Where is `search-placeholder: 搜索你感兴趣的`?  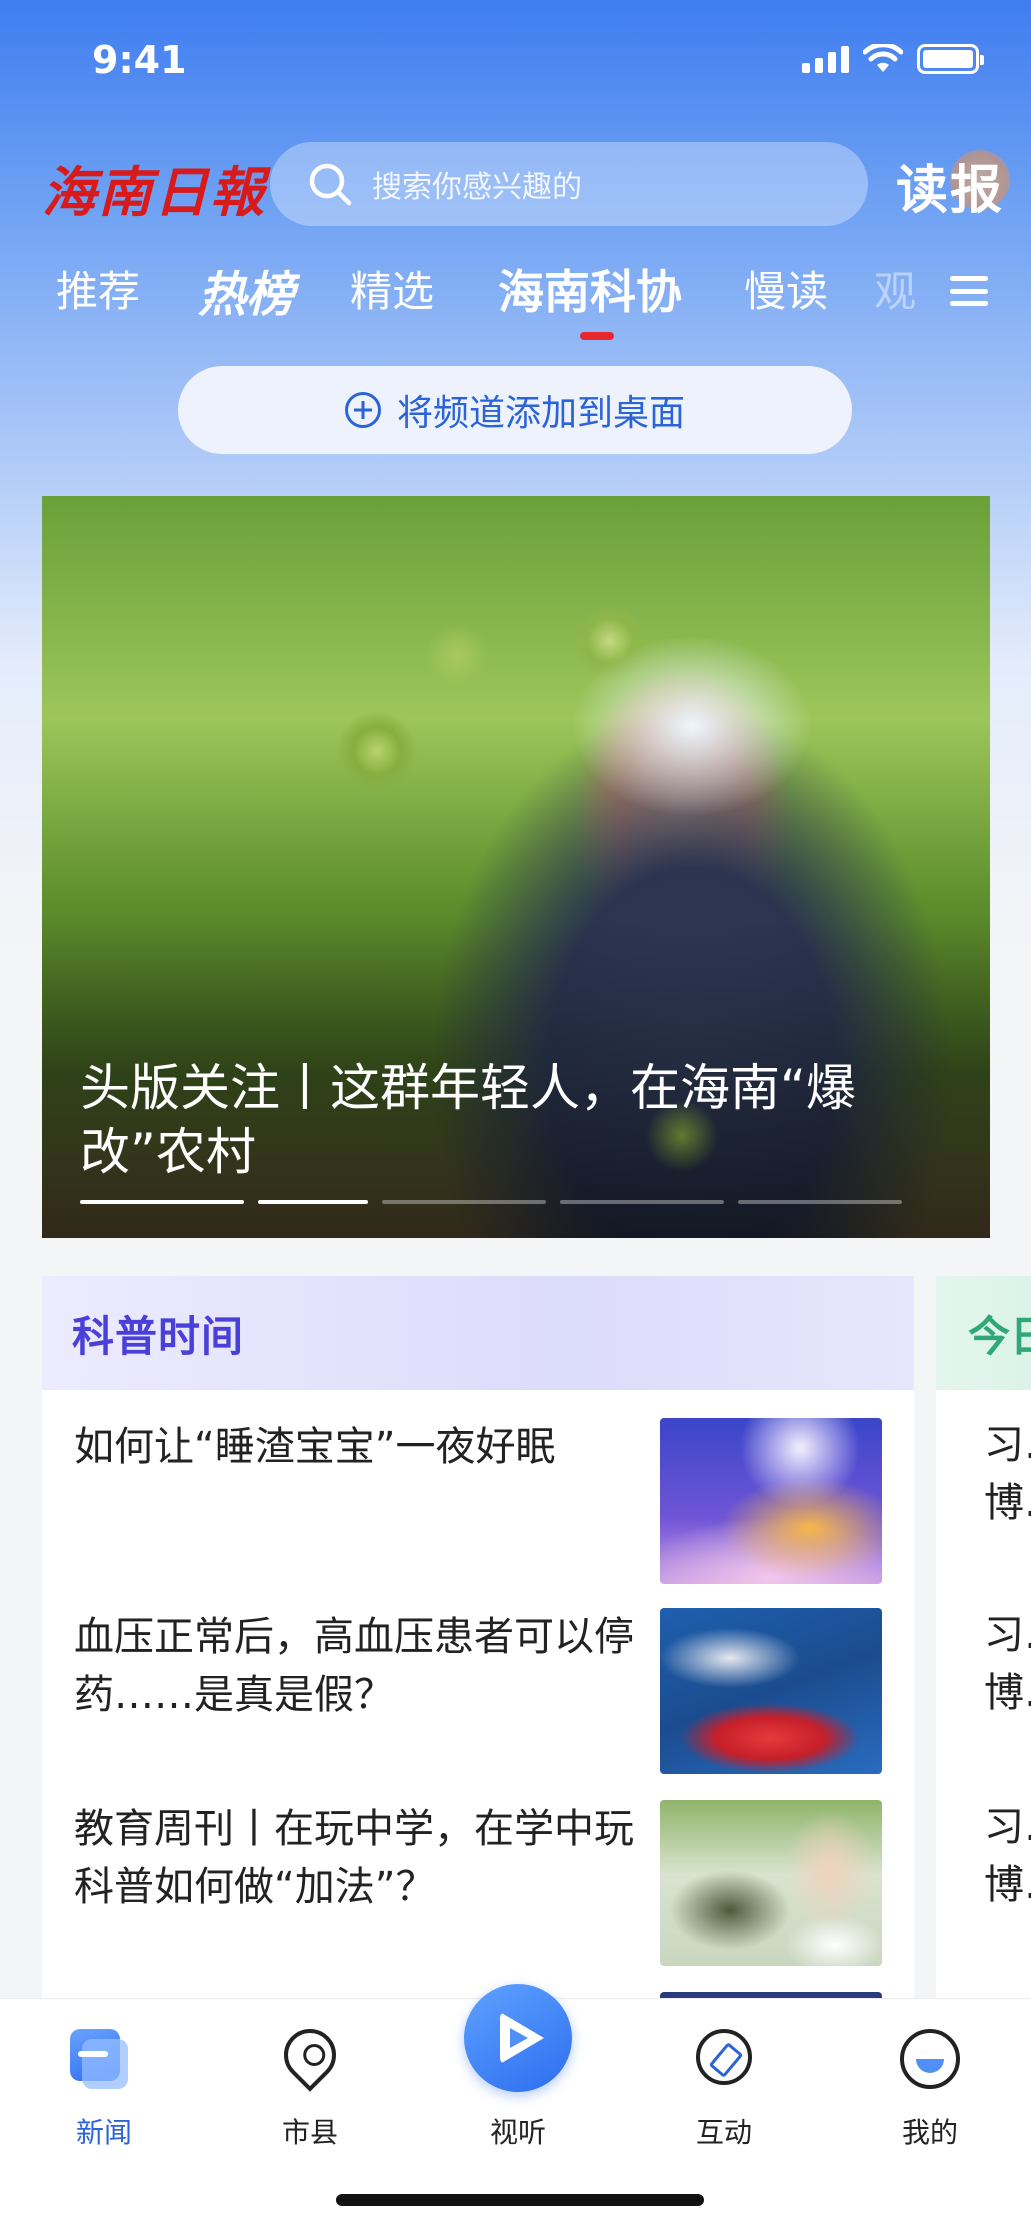 search-placeholder: 搜索你感兴趣的 is located at coordinates (477, 187).